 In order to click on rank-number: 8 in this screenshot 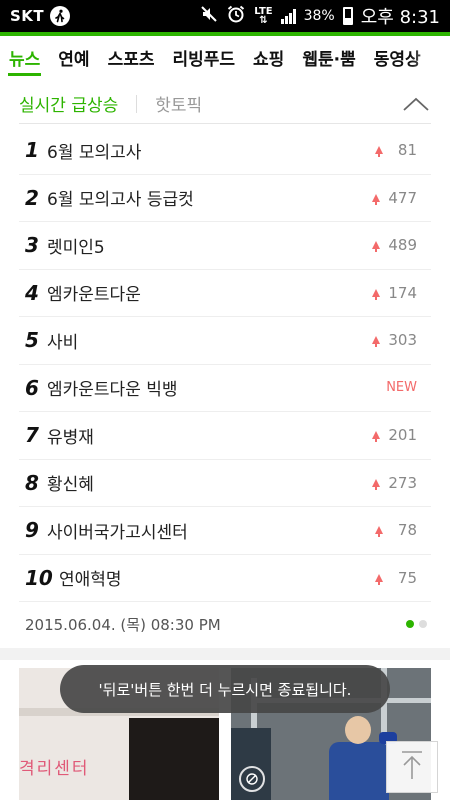, I will do `click(32, 482)`.